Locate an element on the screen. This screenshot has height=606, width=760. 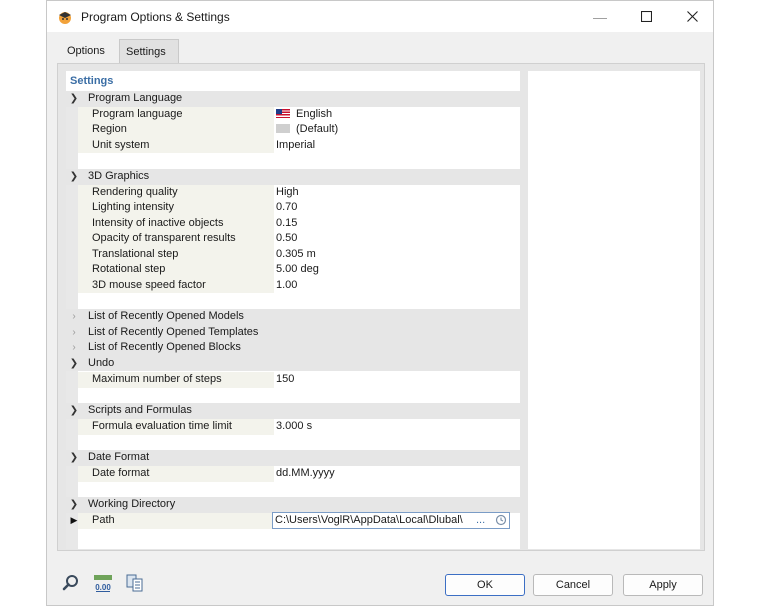
close-button is located at coordinates (692, 16).